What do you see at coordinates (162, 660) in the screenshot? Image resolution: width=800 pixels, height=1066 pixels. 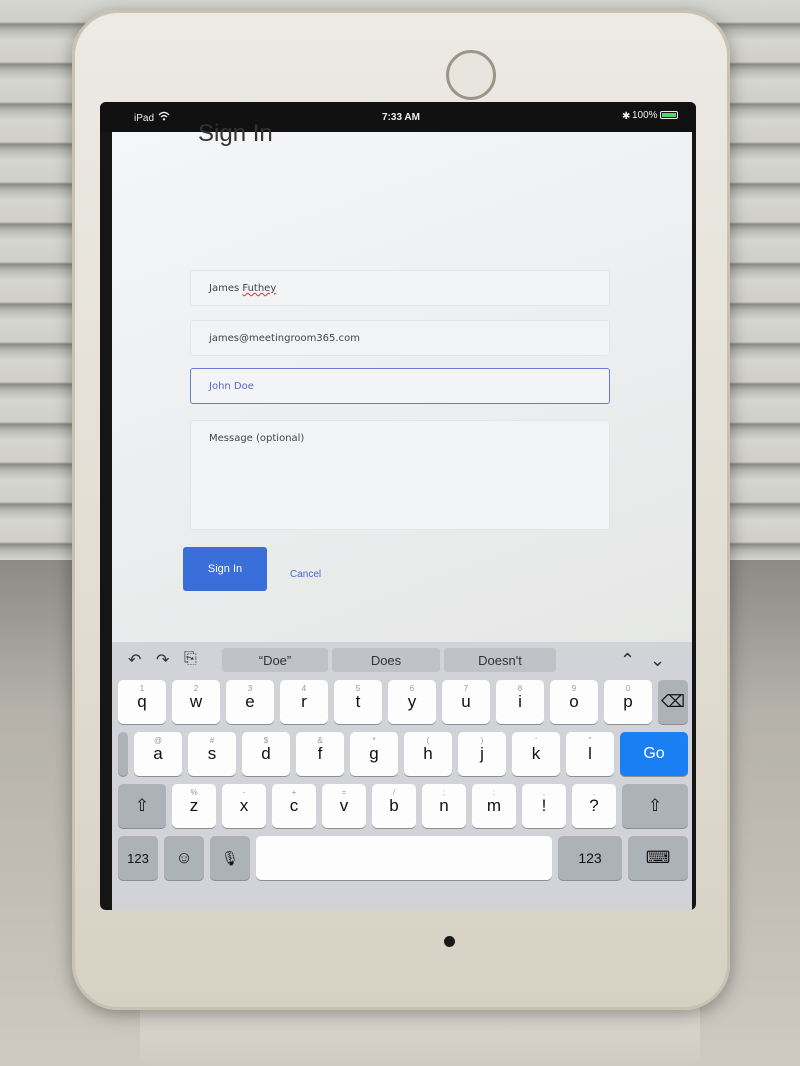 I see `redo-icon: ↷` at bounding box center [162, 660].